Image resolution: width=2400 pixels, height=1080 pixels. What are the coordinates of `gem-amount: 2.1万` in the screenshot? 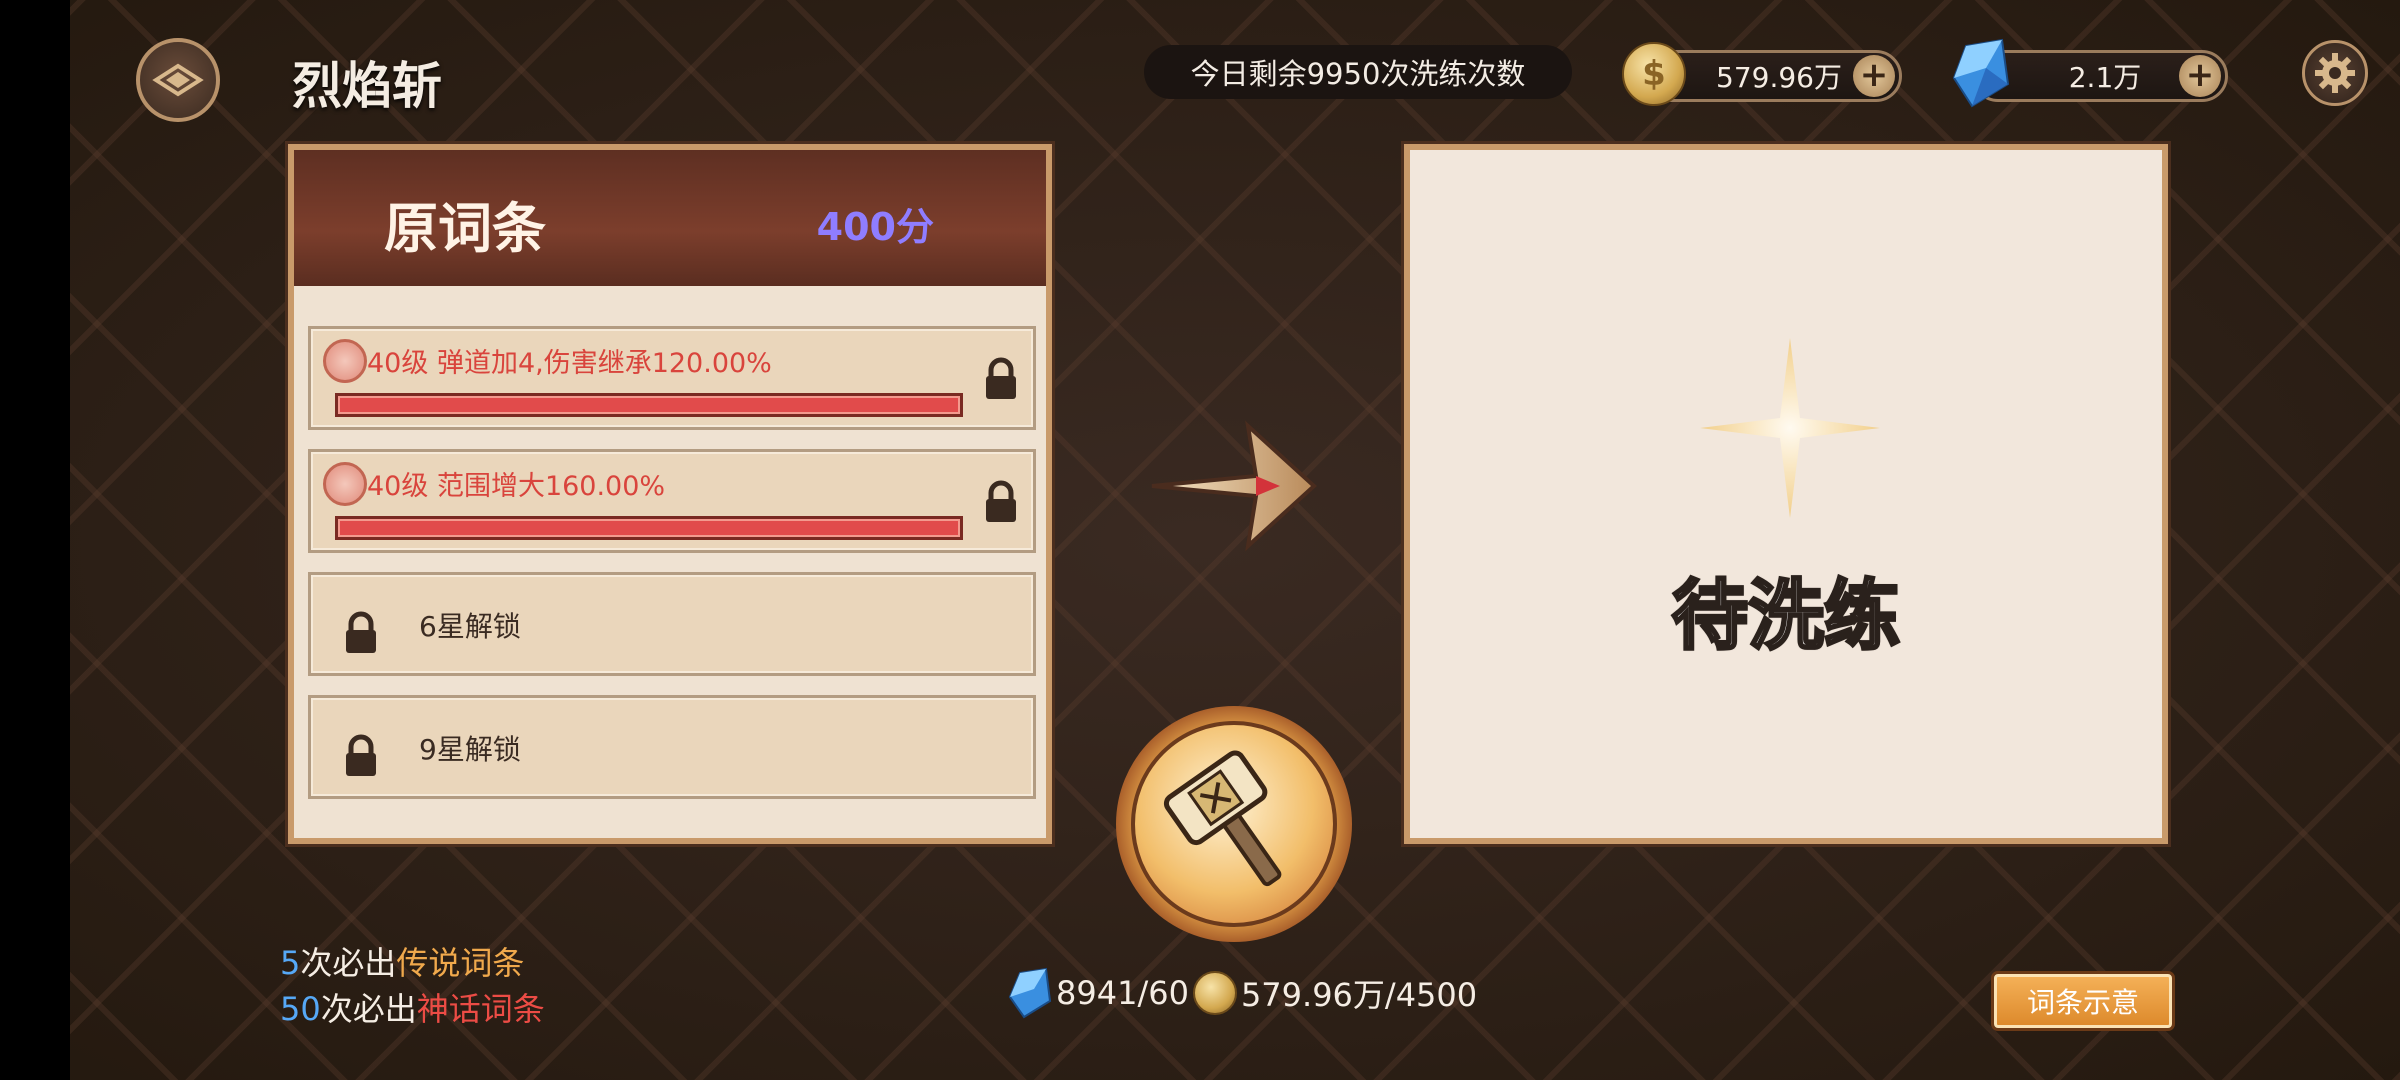 It's located at (2105, 77).